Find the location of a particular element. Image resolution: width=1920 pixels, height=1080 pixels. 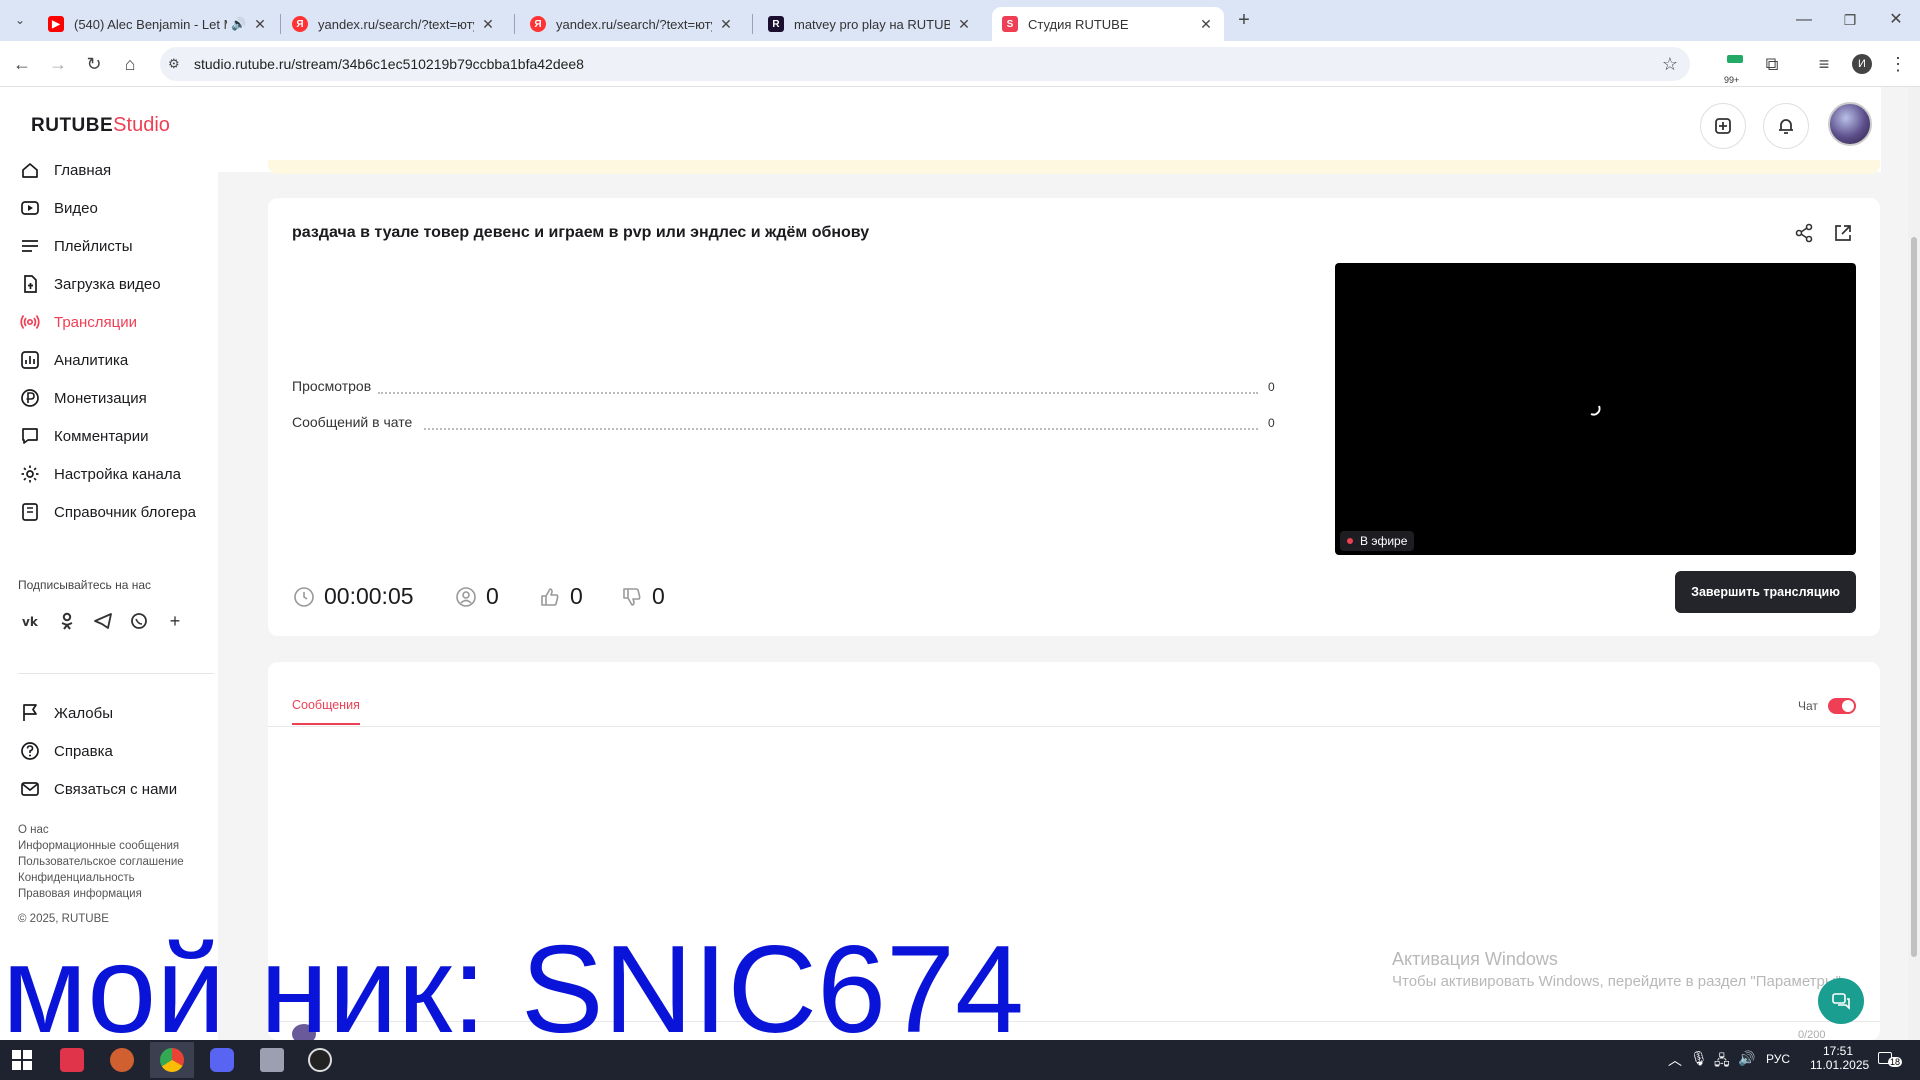

footer-link: Правовая информация is located at coordinates (80, 894).